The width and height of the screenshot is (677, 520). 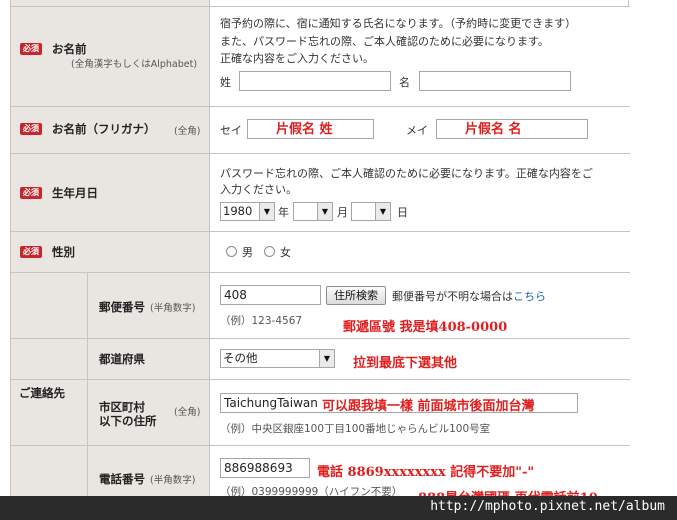 What do you see at coordinates (285, 252) in the screenshot?
I see `female-label: 女` at bounding box center [285, 252].